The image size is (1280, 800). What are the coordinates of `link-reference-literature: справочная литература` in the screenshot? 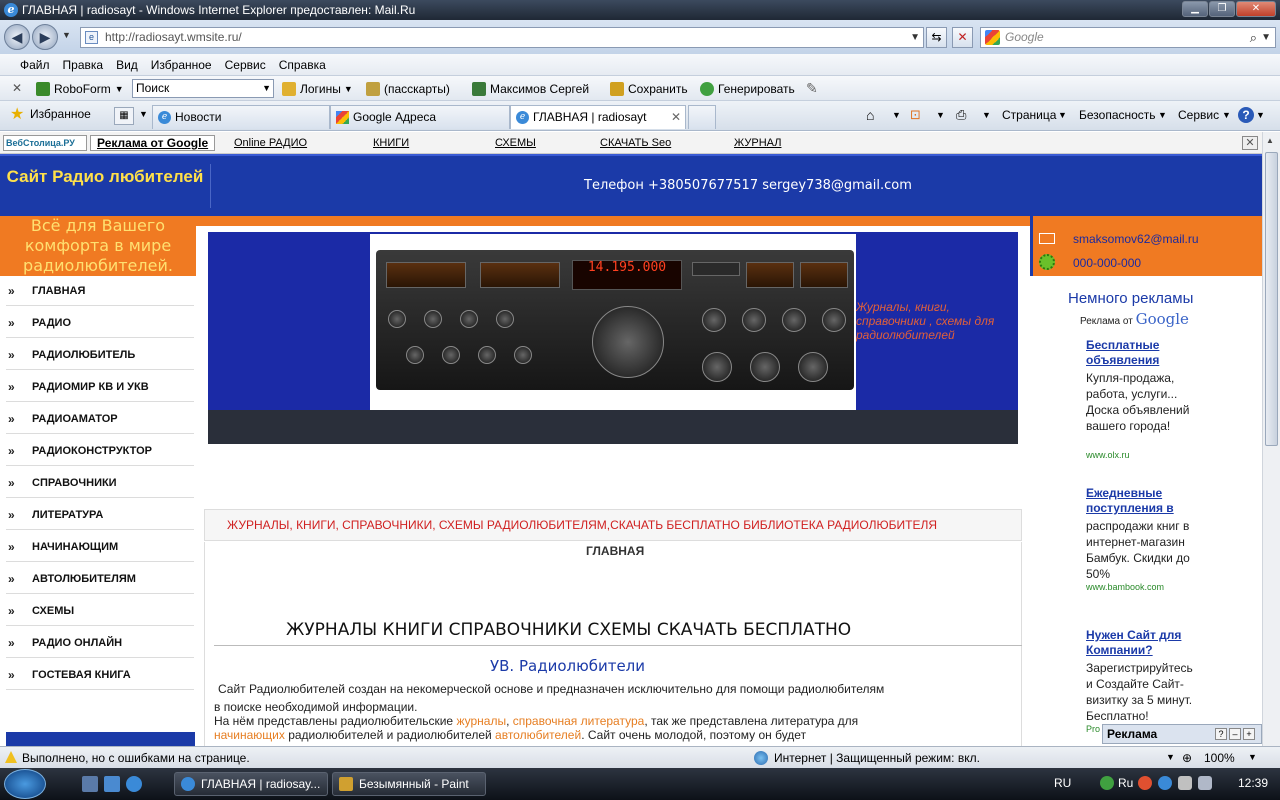 It's located at (579, 721).